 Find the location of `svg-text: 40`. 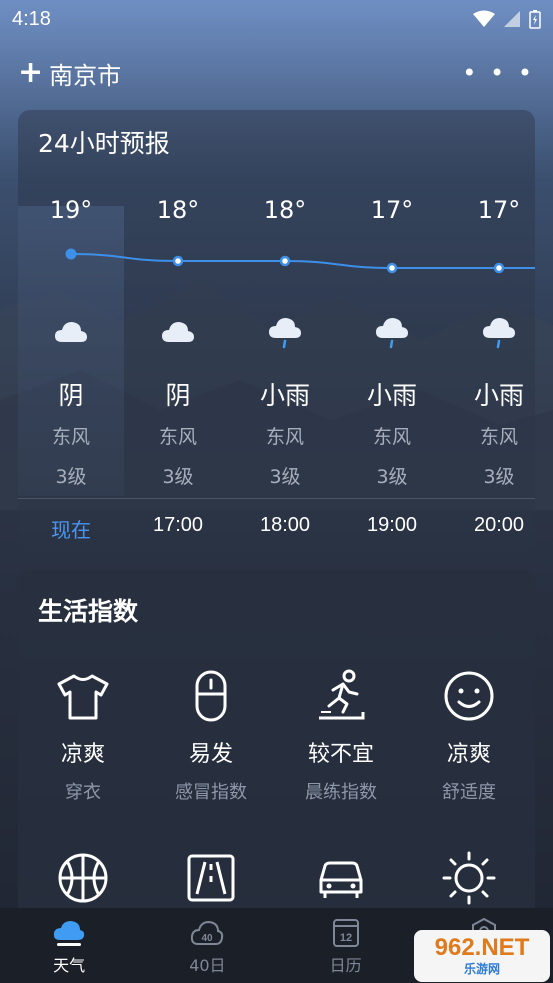

svg-text: 40 is located at coordinates (208, 938).